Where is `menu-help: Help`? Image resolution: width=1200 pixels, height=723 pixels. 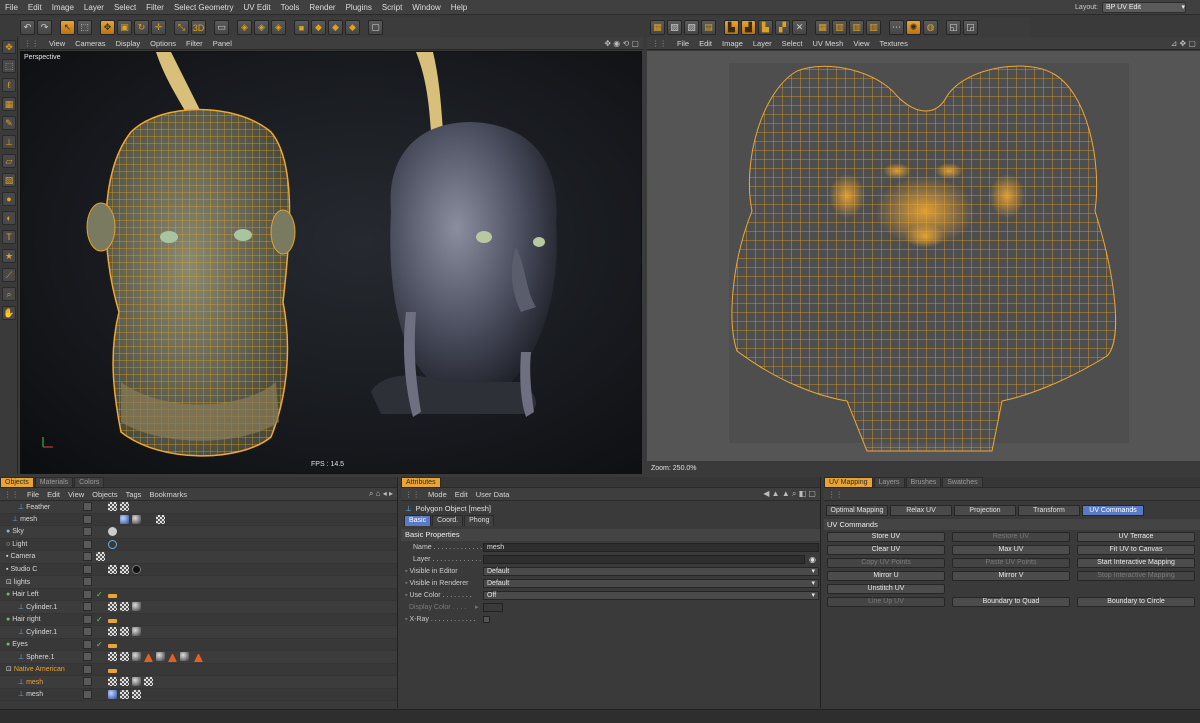 menu-help: Help is located at coordinates (459, 7).